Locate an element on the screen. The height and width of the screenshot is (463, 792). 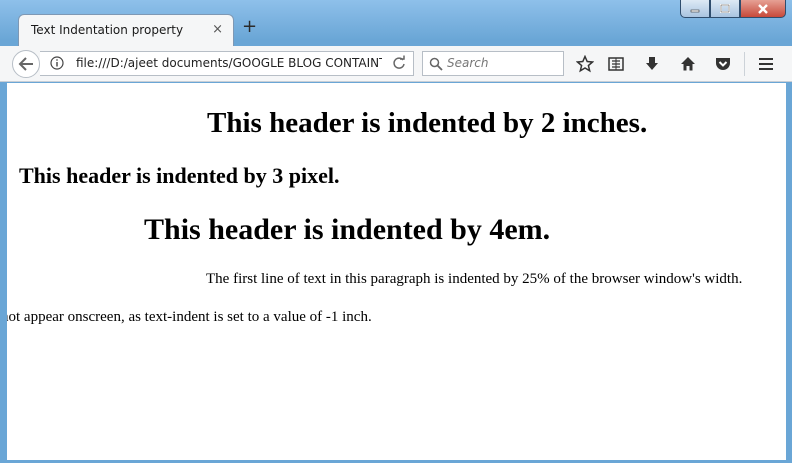
search-placeholder: Search is located at coordinates (468, 63).